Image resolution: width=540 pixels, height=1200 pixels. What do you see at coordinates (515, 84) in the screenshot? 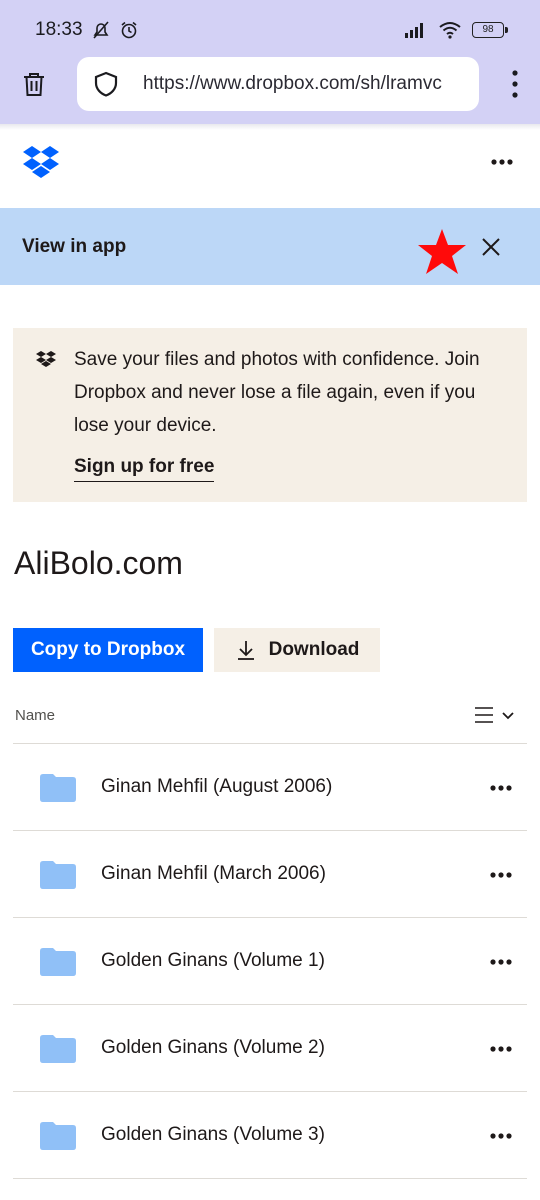
I see `browser-menu-icon` at bounding box center [515, 84].